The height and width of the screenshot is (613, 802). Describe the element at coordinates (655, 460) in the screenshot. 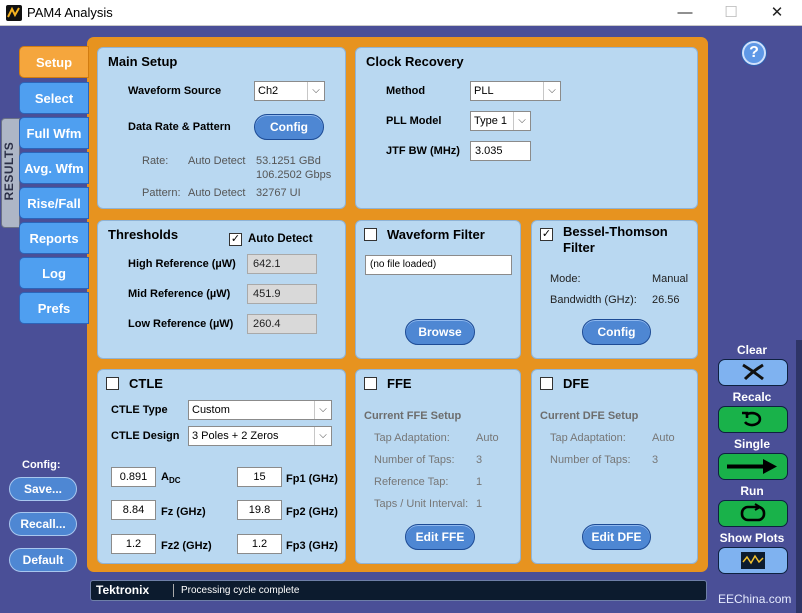

I see `dfe-num-taps-value: 3` at that location.